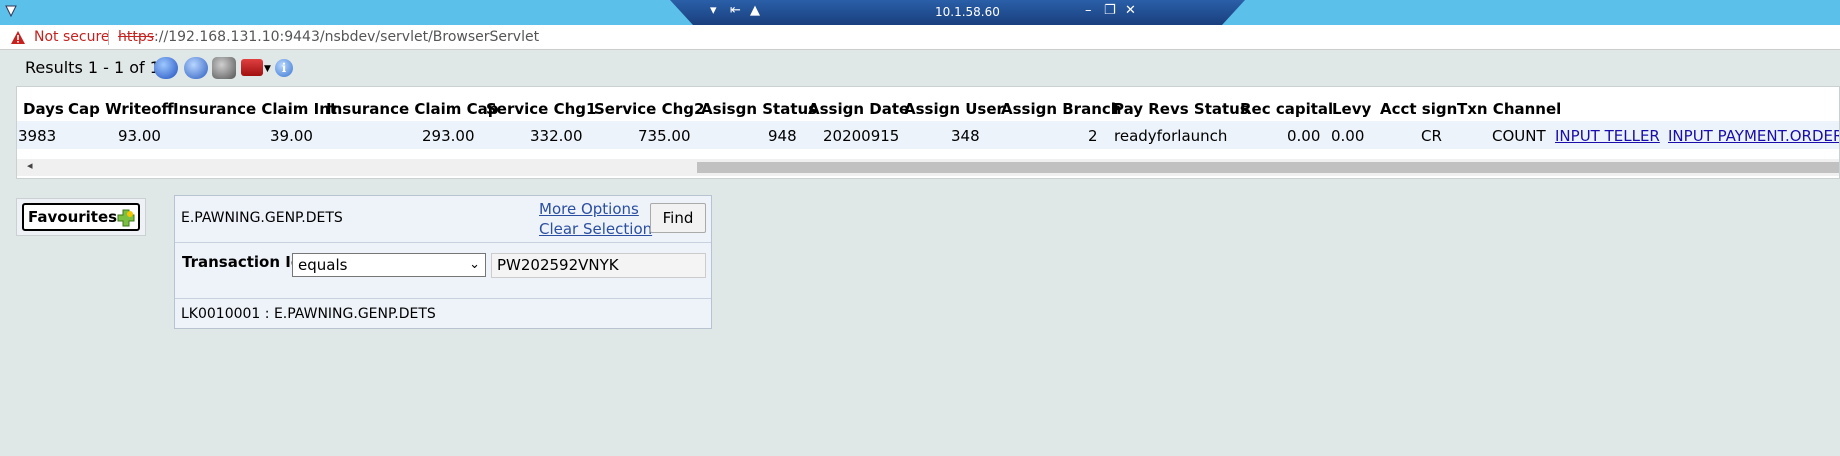 The width and height of the screenshot is (1840, 456). I want to click on column-header: Levy, so click(1351, 109).